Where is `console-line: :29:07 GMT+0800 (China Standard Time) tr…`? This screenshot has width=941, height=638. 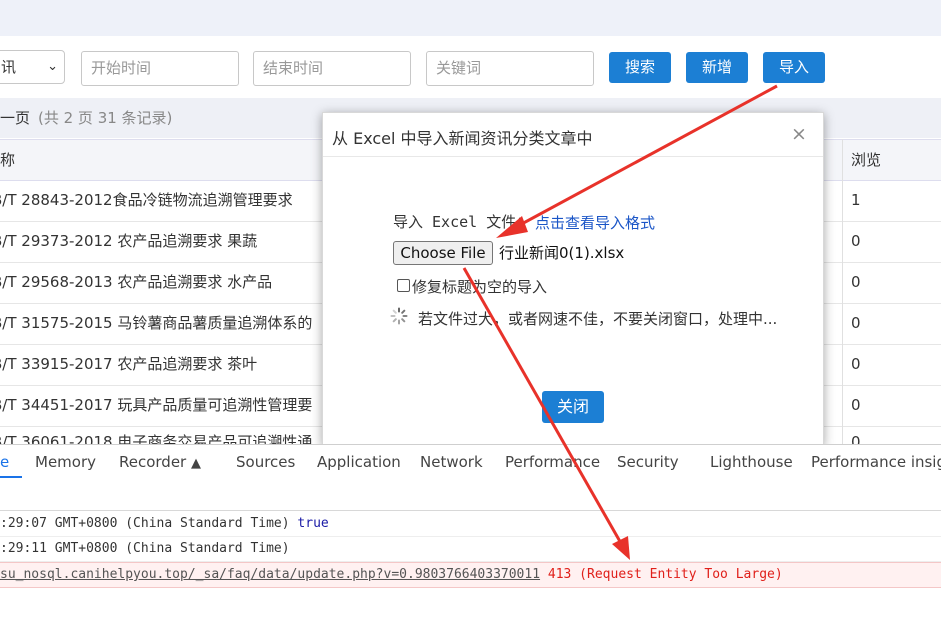 console-line: :29:07 GMT+0800 (China Standard Time) tr… is located at coordinates (470, 524).